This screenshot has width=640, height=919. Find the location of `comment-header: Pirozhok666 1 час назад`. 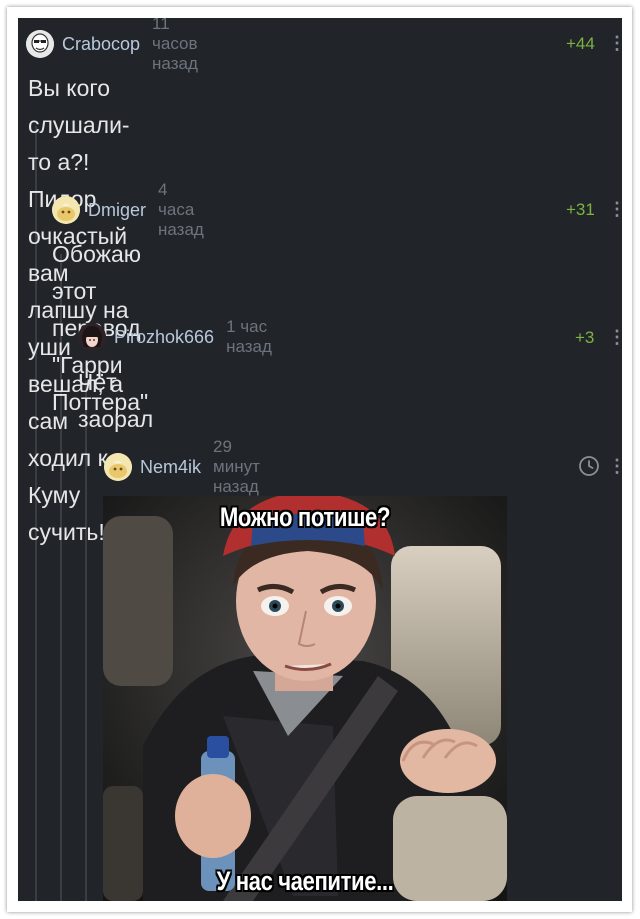

comment-header: Pirozhok666 1 час назад is located at coordinates (175, 336).